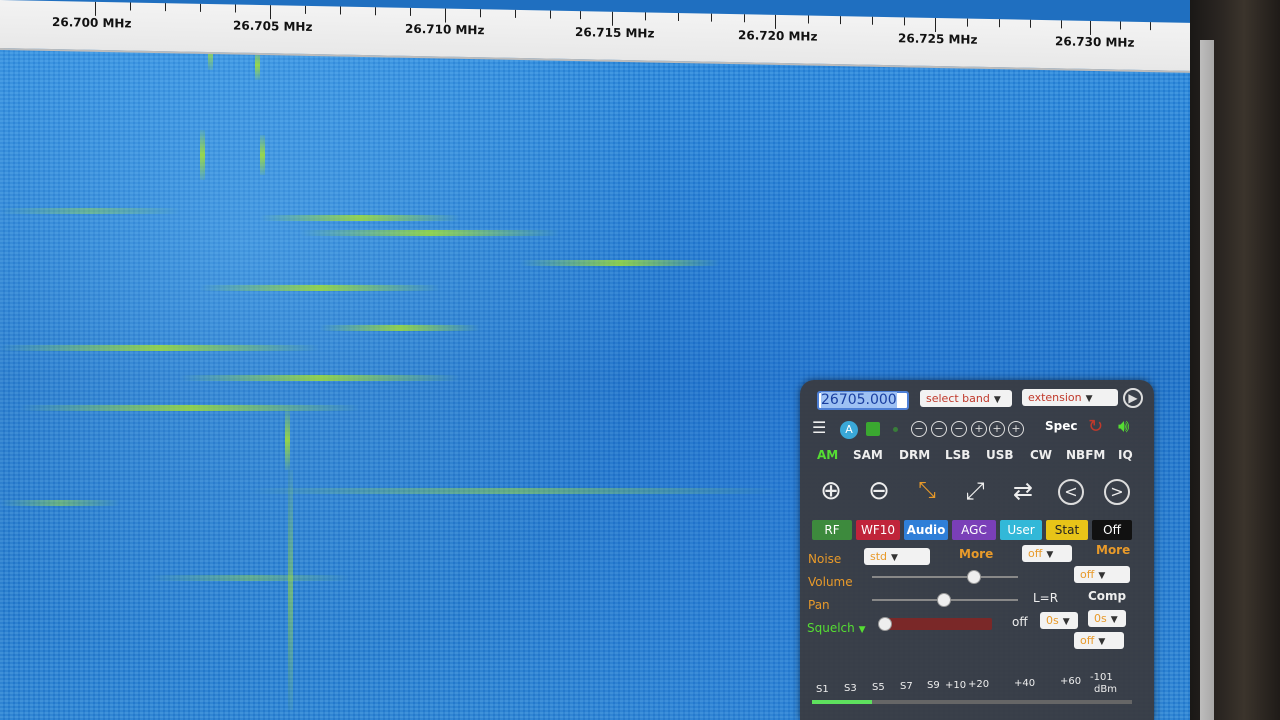 The height and width of the screenshot is (720, 1280). I want to click on tab-rf: RF, so click(832, 530).